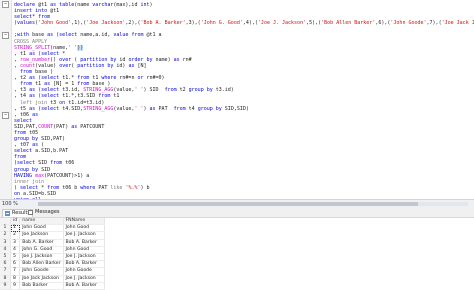 The width and height of the screenshot is (474, 290). I want to click on table-row: 9 9 Bob Barker Bob A. Barker, so click(52, 286).